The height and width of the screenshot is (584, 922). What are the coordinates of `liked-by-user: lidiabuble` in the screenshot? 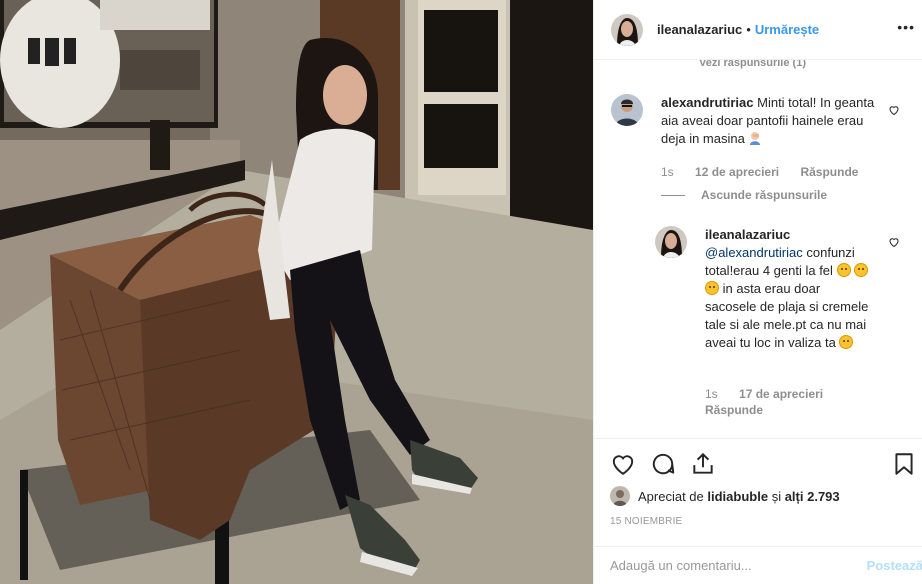 It's located at (737, 496).